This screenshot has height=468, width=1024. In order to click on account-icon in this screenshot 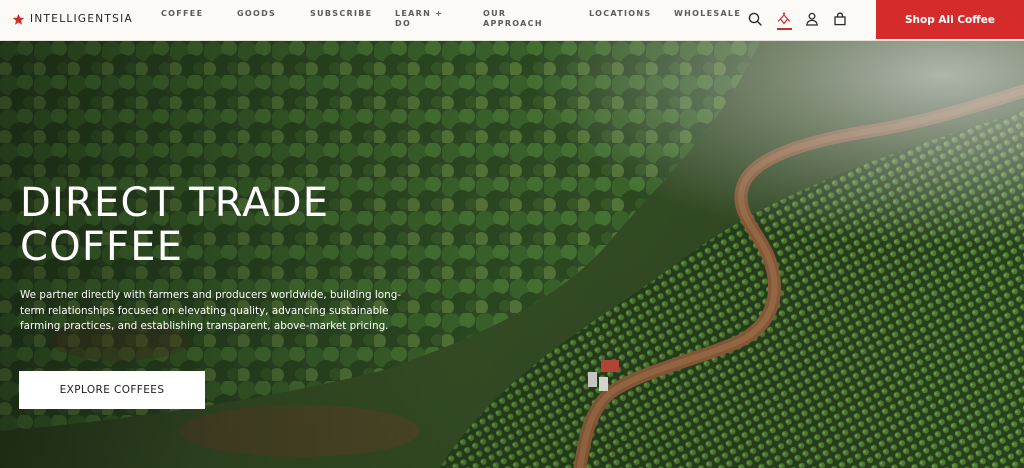, I will do `click(812, 19)`.